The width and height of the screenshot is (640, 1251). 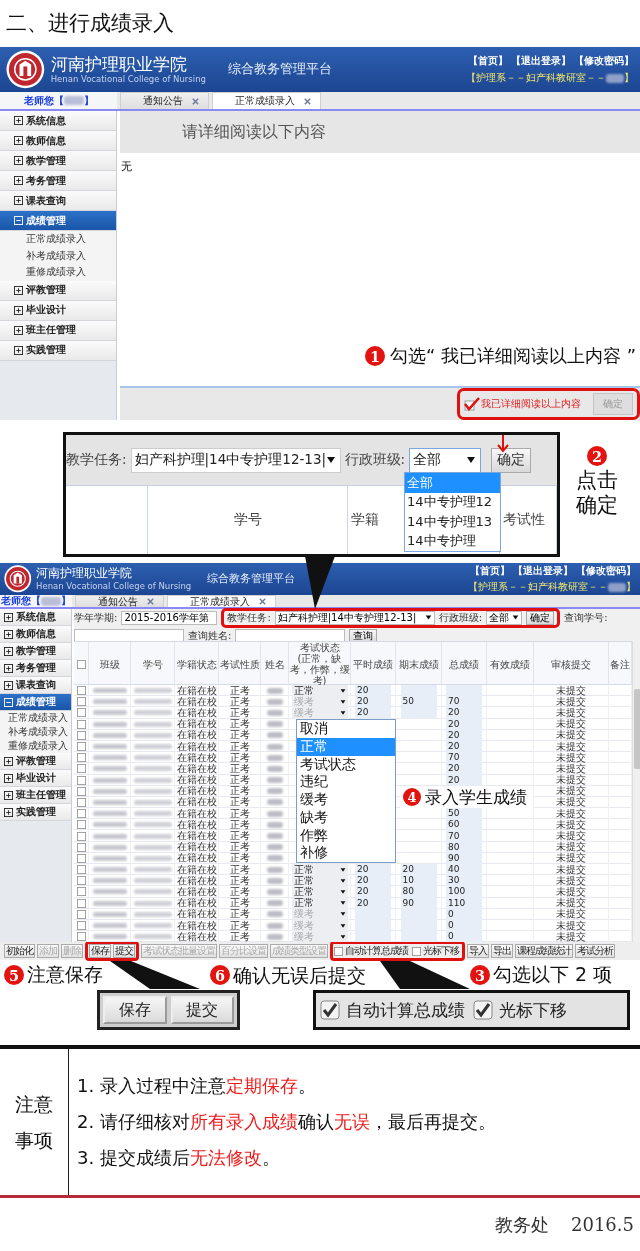 What do you see at coordinates (418, 881) in the screenshot?
I see `score-field: 10` at bounding box center [418, 881].